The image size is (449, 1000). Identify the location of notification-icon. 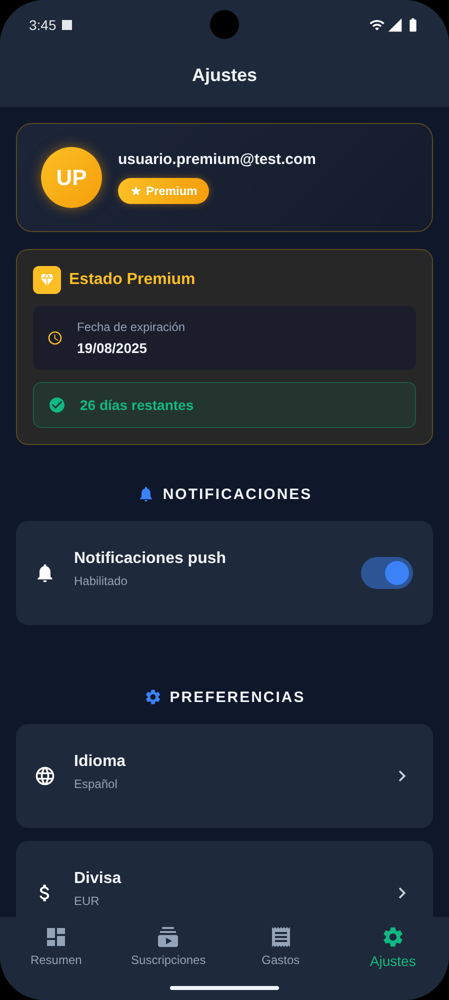
(67, 25).